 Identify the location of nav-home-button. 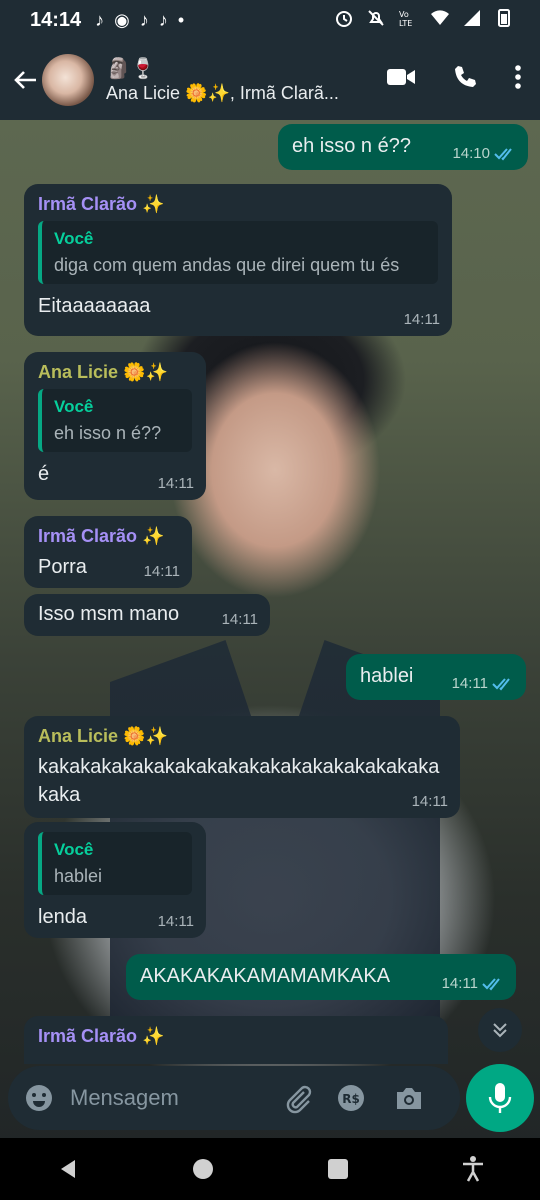
(203, 1169).